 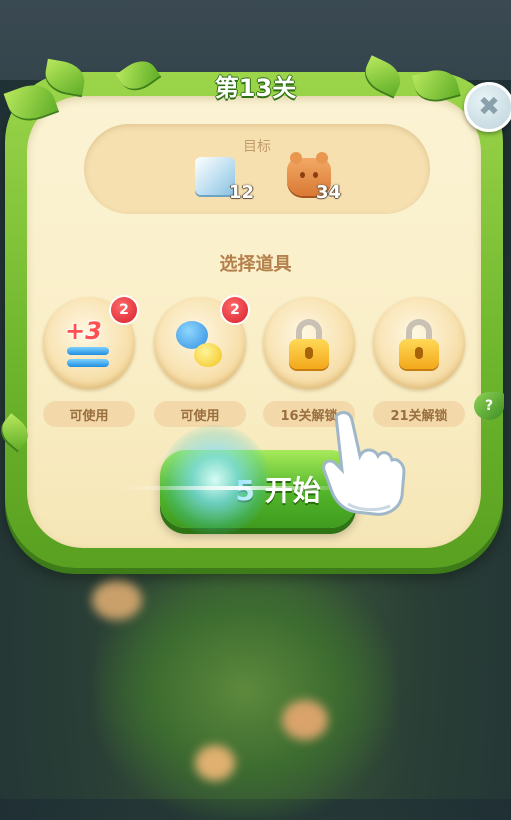 I want to click on sparkle-streak, so click(x=235, y=488).